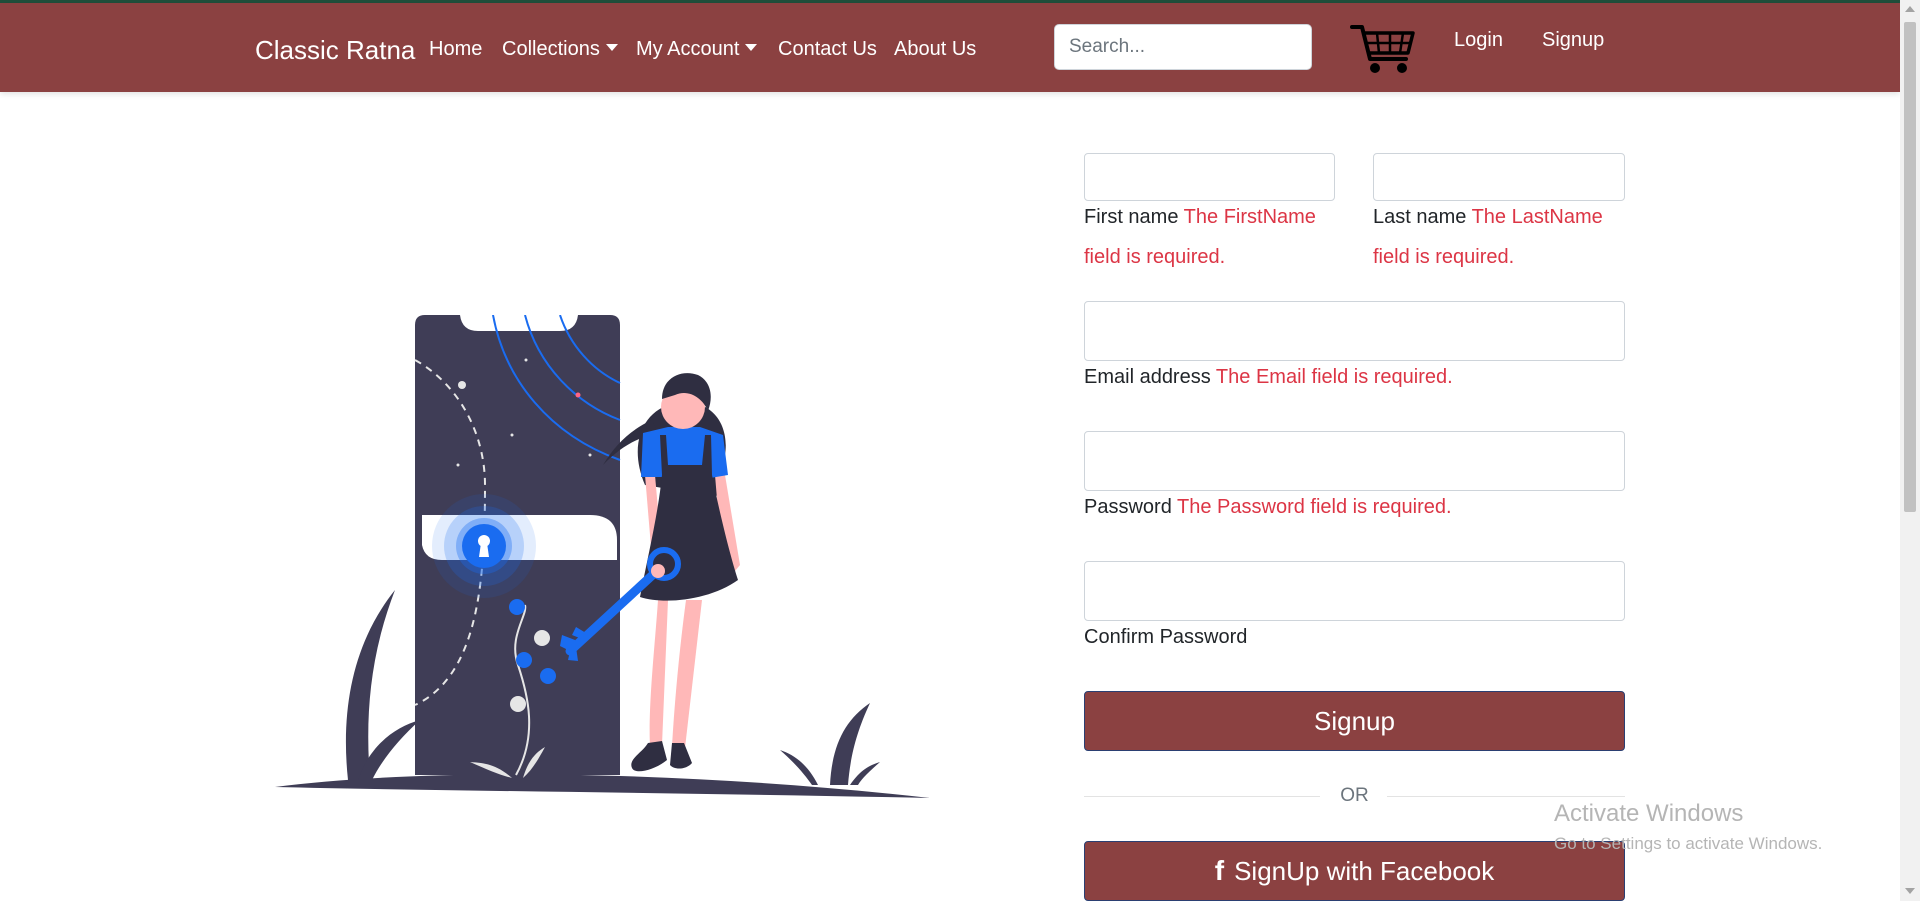 Image resolution: width=1920 pixels, height=901 pixels. I want to click on windows-activation-title: Activate Windows, so click(1649, 813).